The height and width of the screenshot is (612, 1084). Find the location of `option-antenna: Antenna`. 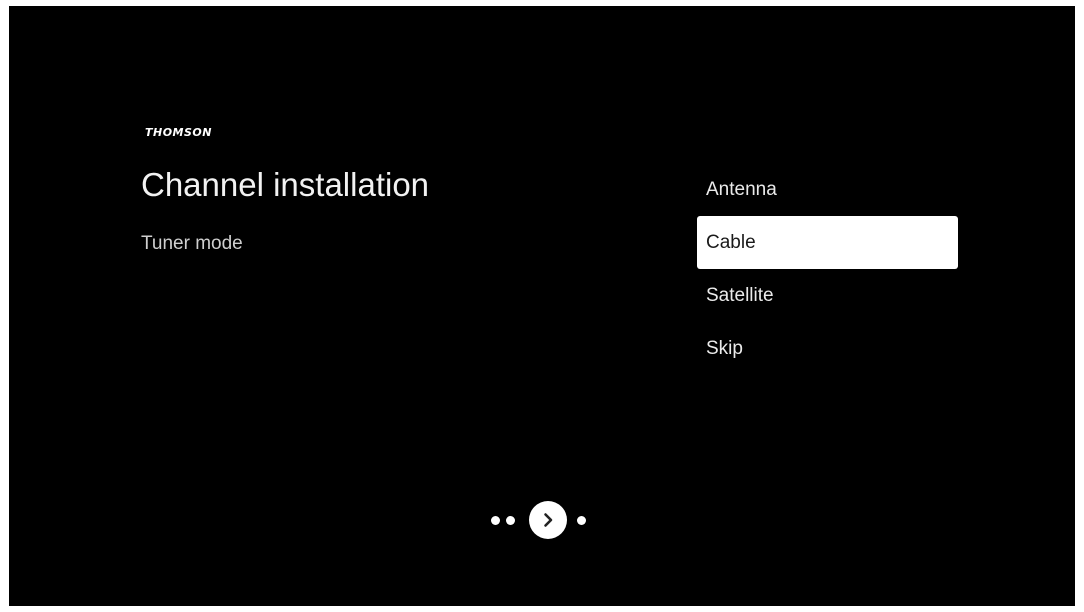

option-antenna: Antenna is located at coordinates (827, 189).